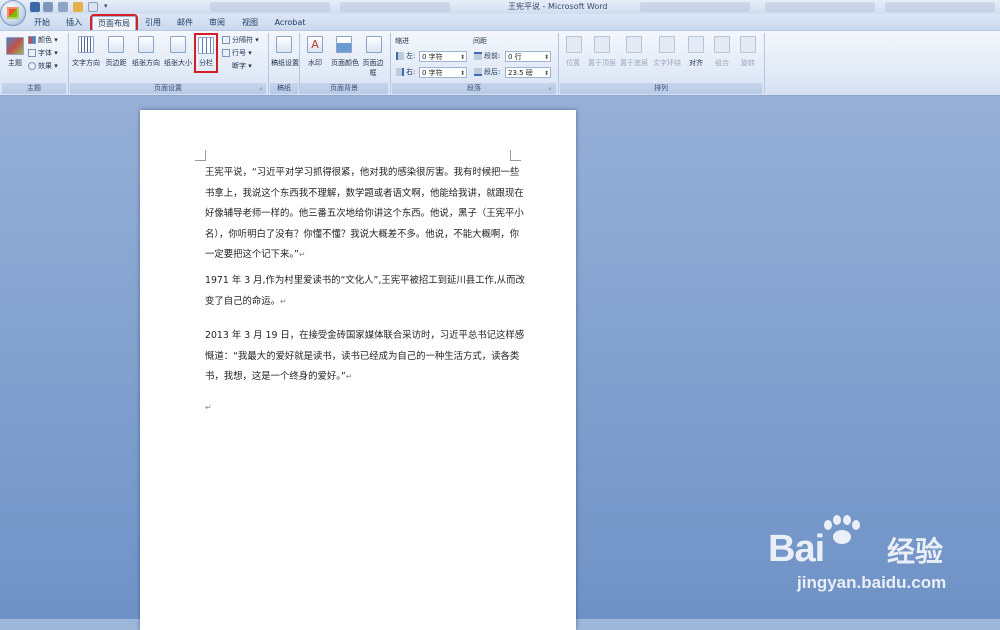 The width and height of the screenshot is (1000, 630). What do you see at coordinates (146, 44) in the screenshot?
I see `orientation-icon` at bounding box center [146, 44].